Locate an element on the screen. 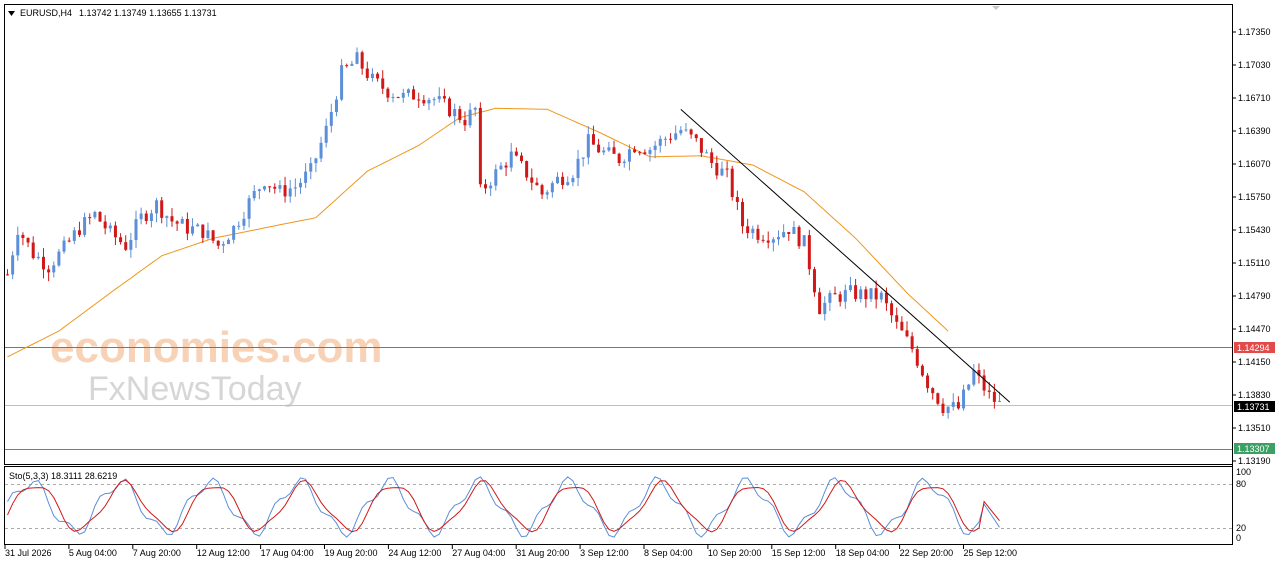  price-tick-label: 1.14790 is located at coordinates (1254, 296).